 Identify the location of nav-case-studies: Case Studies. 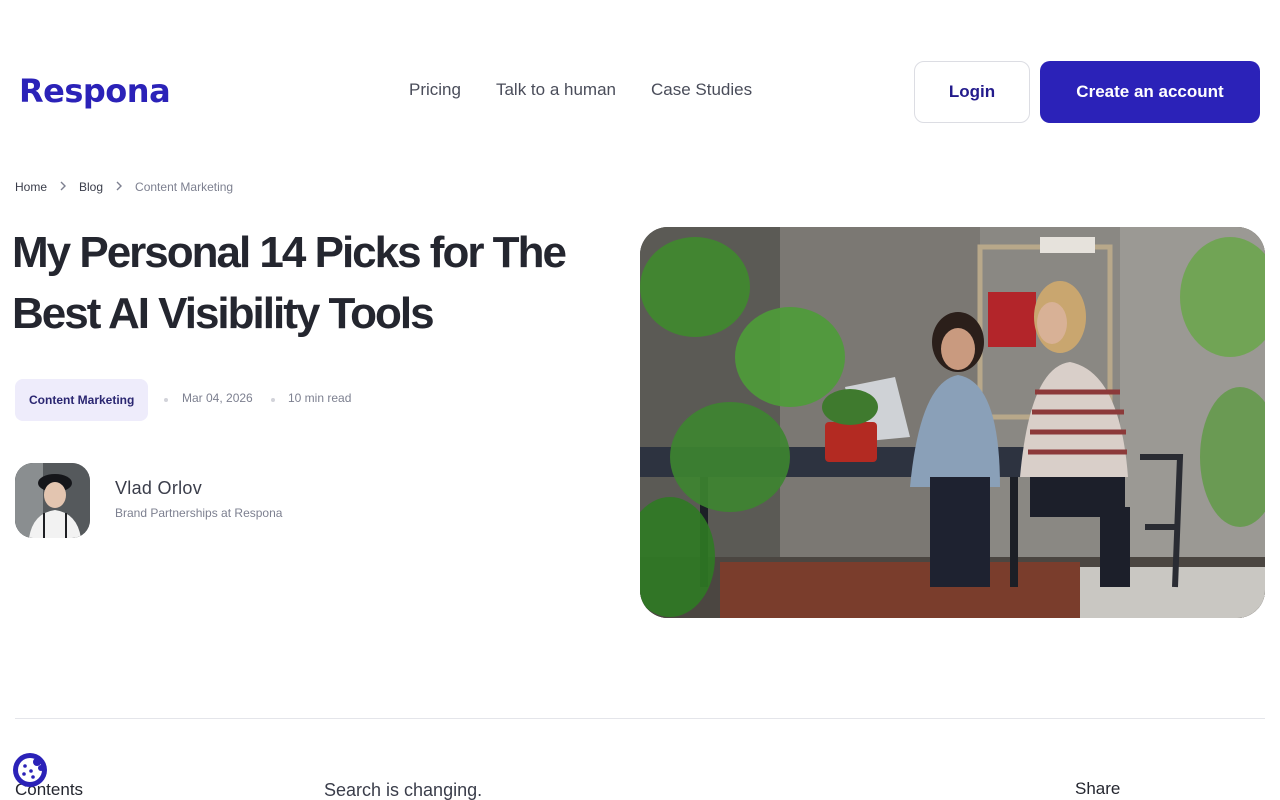
(701, 90).